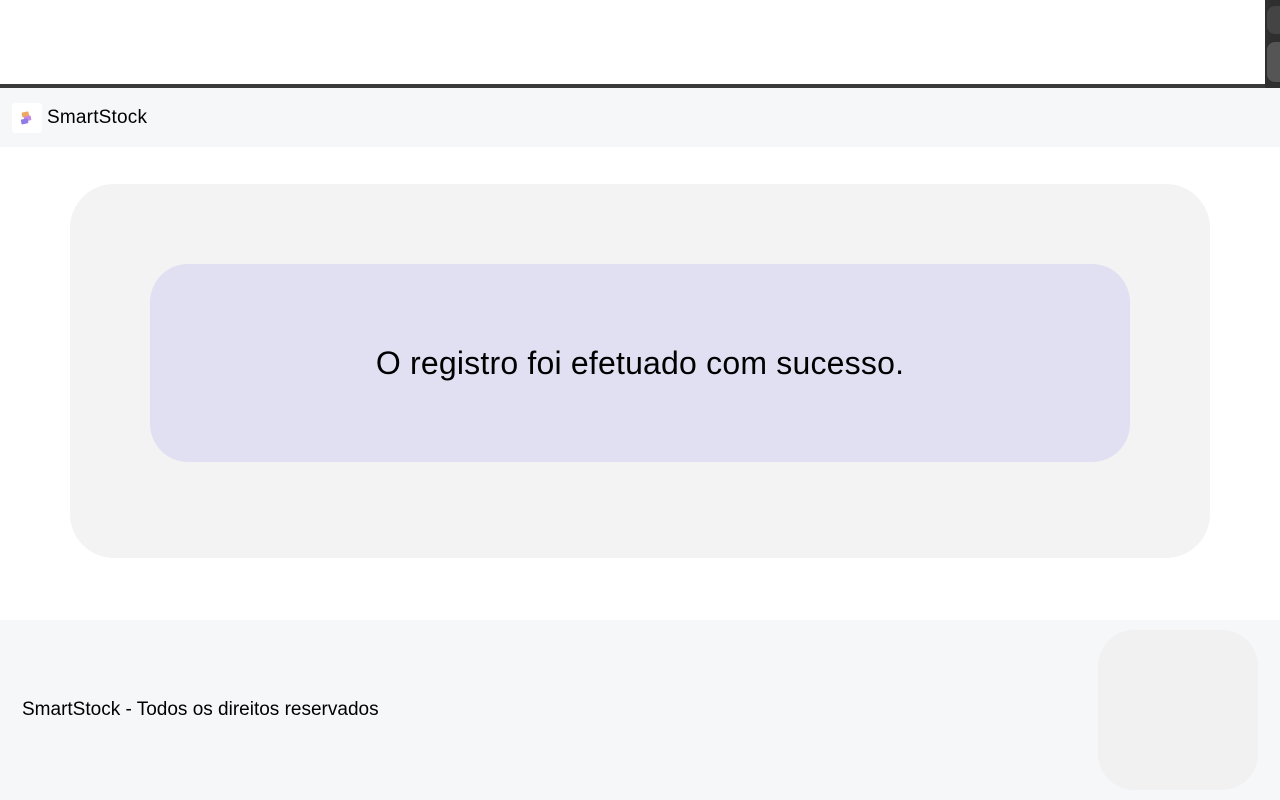  Describe the element at coordinates (1273, 20) in the screenshot. I see `edge-knob-top` at that location.